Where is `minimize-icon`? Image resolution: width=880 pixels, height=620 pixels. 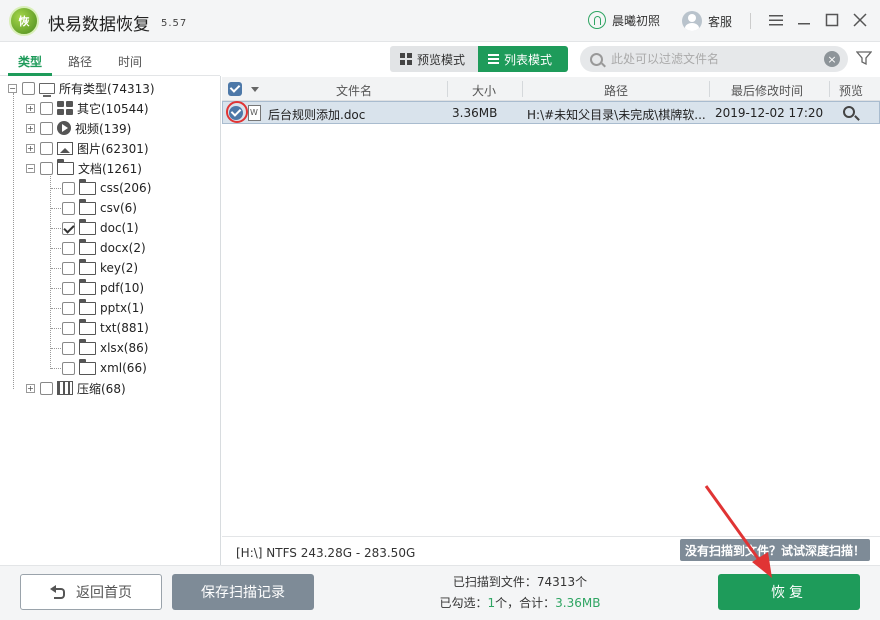
minimize-icon is located at coordinates (804, 20).